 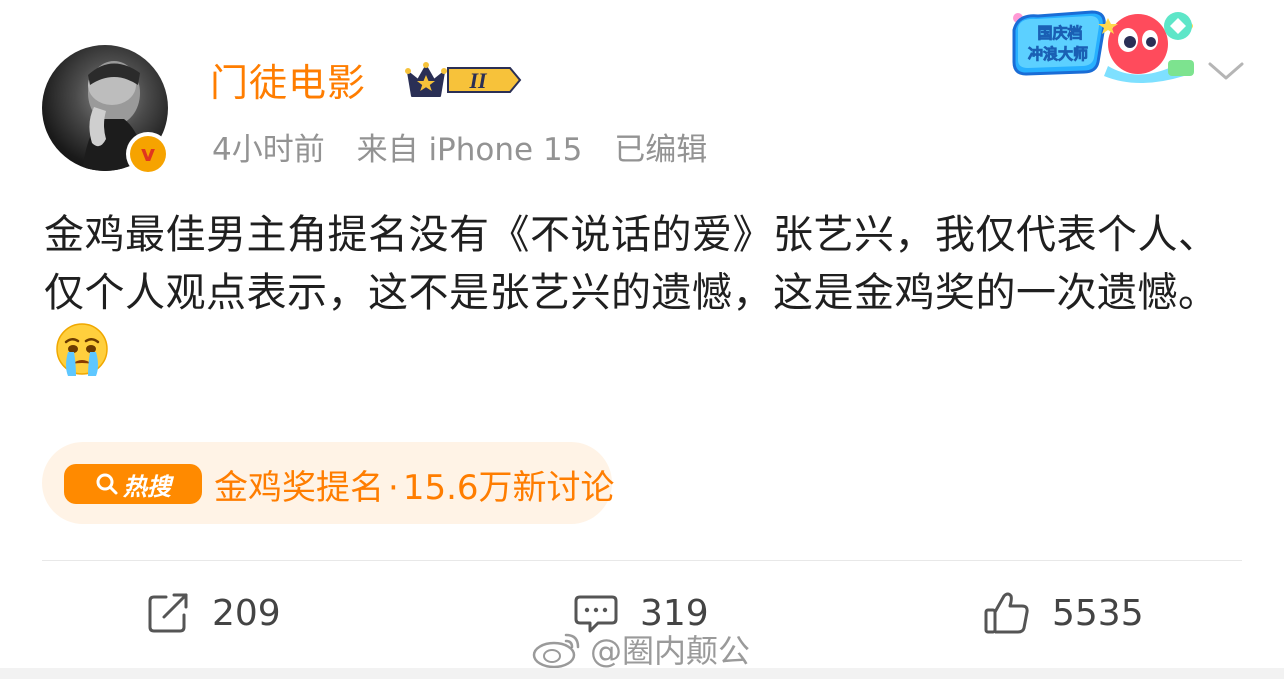 I want to click on festival-badge-line2: 冲浪大师, so click(x=1058, y=54).